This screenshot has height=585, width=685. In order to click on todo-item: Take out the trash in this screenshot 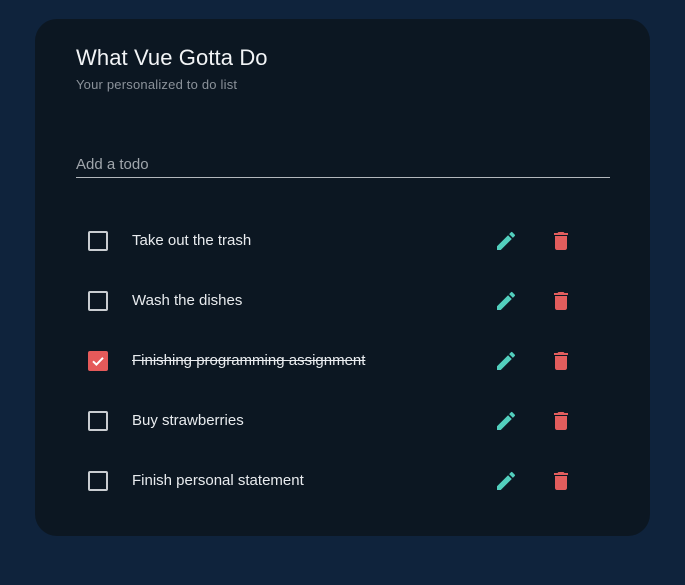, I will do `click(342, 241)`.